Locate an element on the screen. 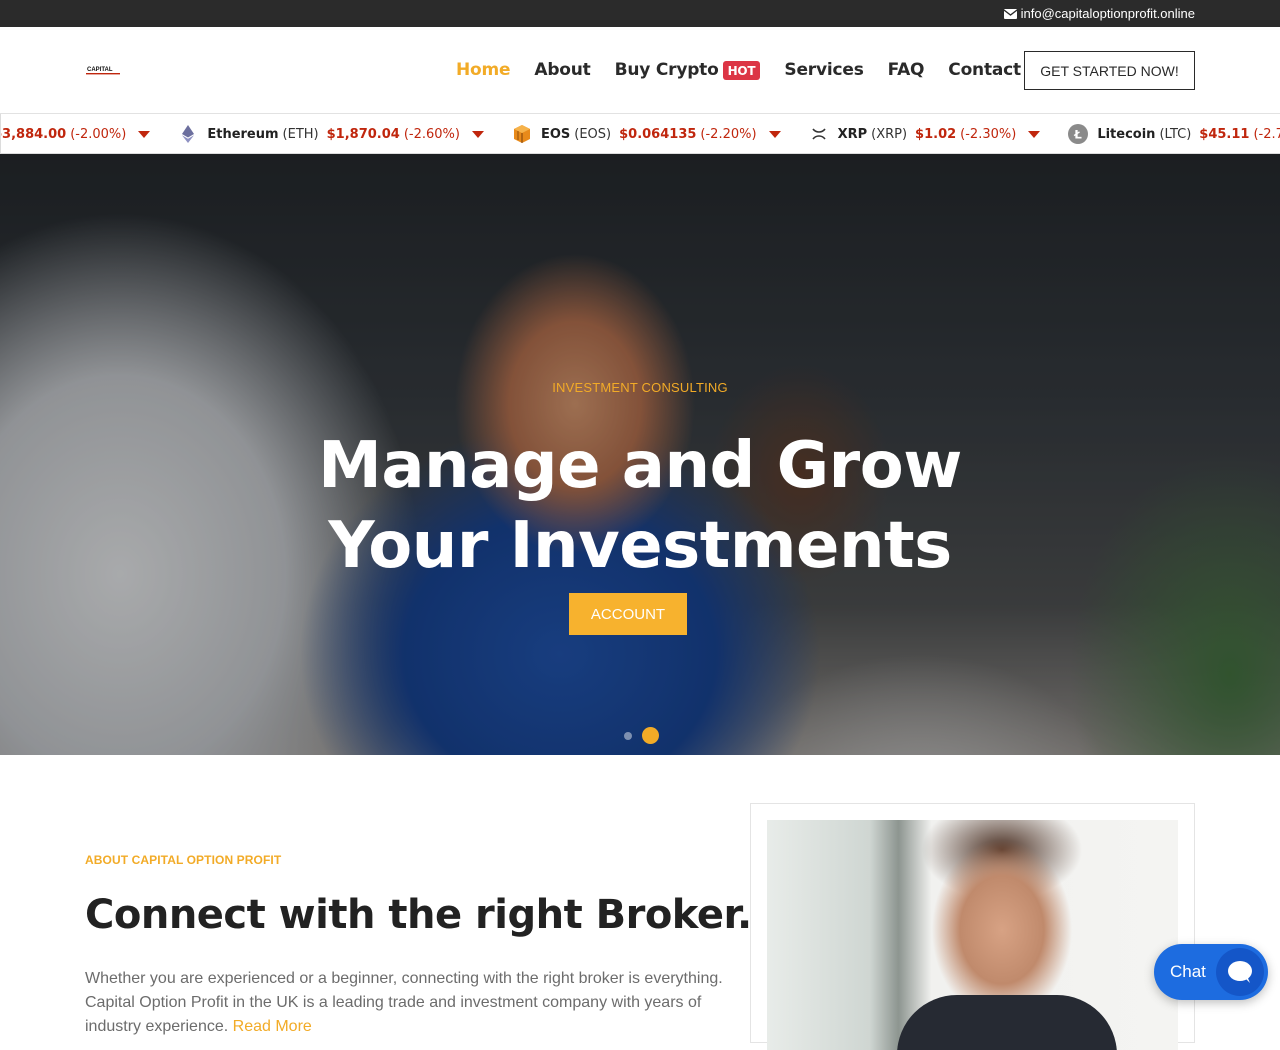  ticker-item-eth: Ethereum (ETH) $1,870.04 (-2.60%) is located at coordinates (331, 134).